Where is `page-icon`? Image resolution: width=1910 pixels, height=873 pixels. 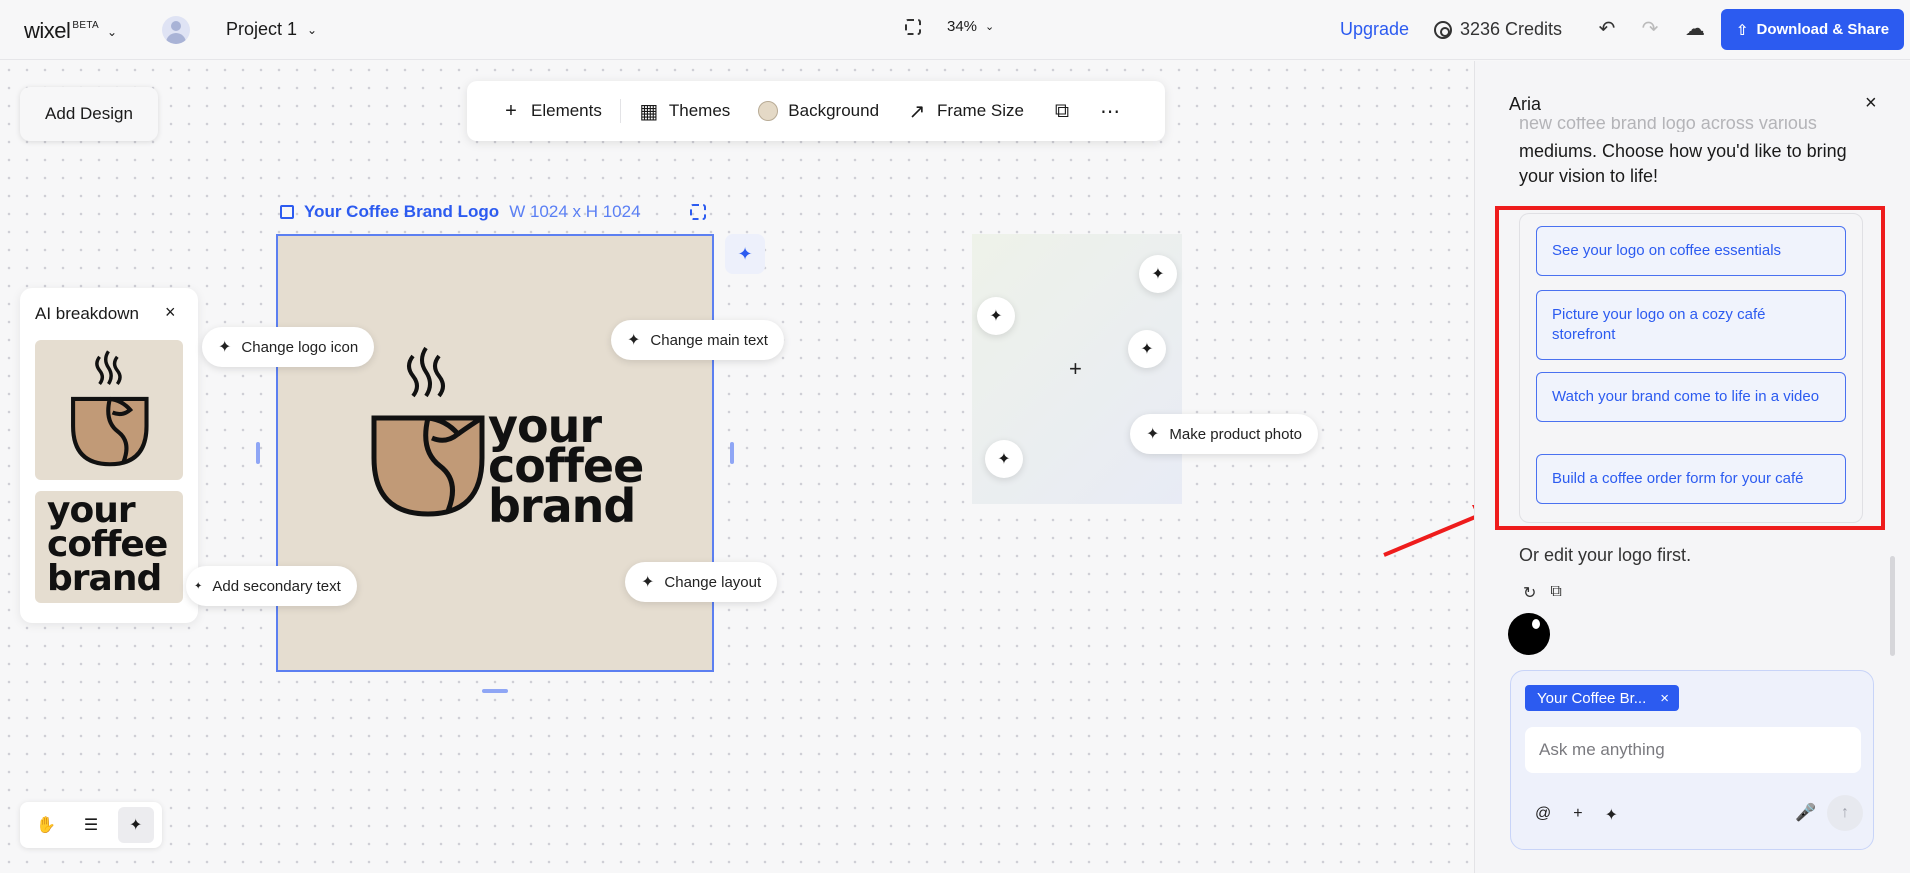 page-icon is located at coordinates (287, 212).